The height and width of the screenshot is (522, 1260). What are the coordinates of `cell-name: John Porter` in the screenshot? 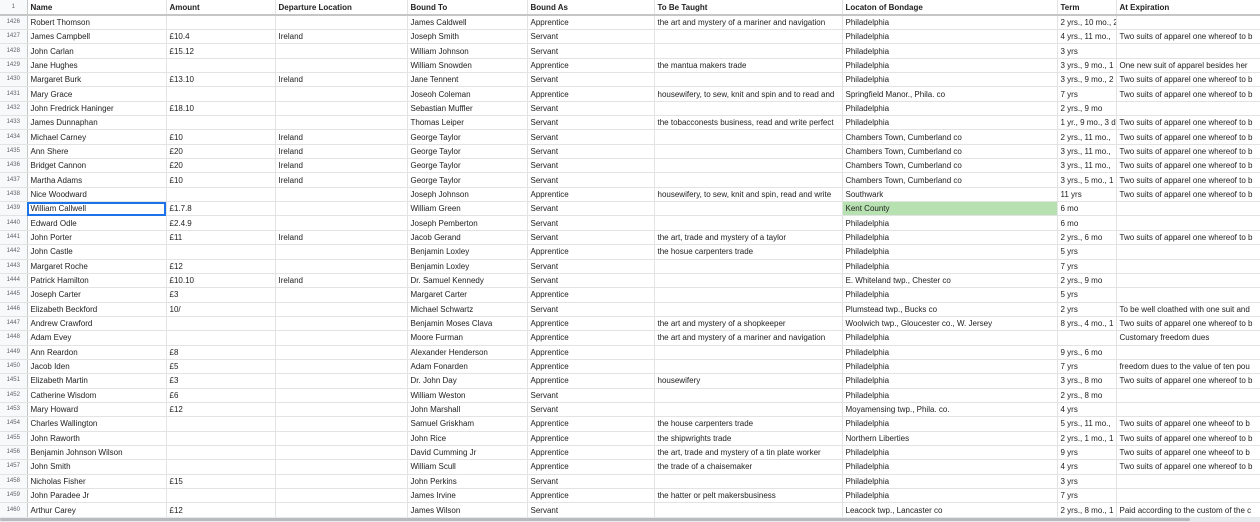 It's located at (97, 238).